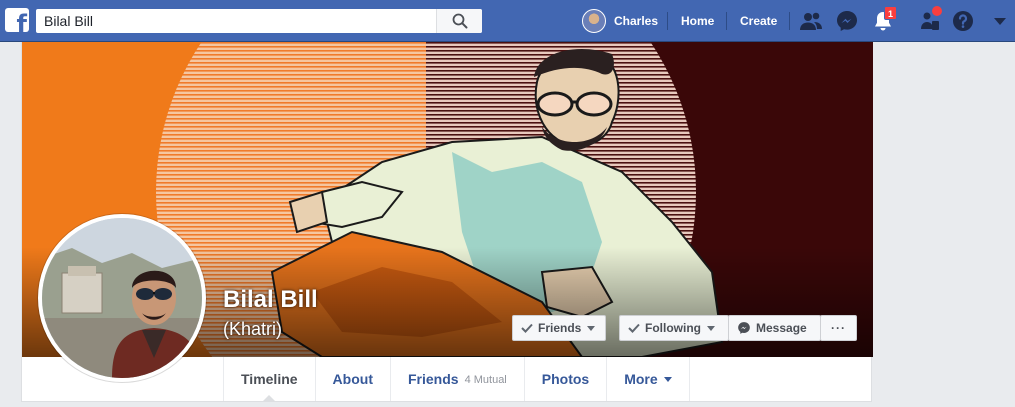  Describe the element at coordinates (781, 328) in the screenshot. I see `message-button-label: Message` at that location.